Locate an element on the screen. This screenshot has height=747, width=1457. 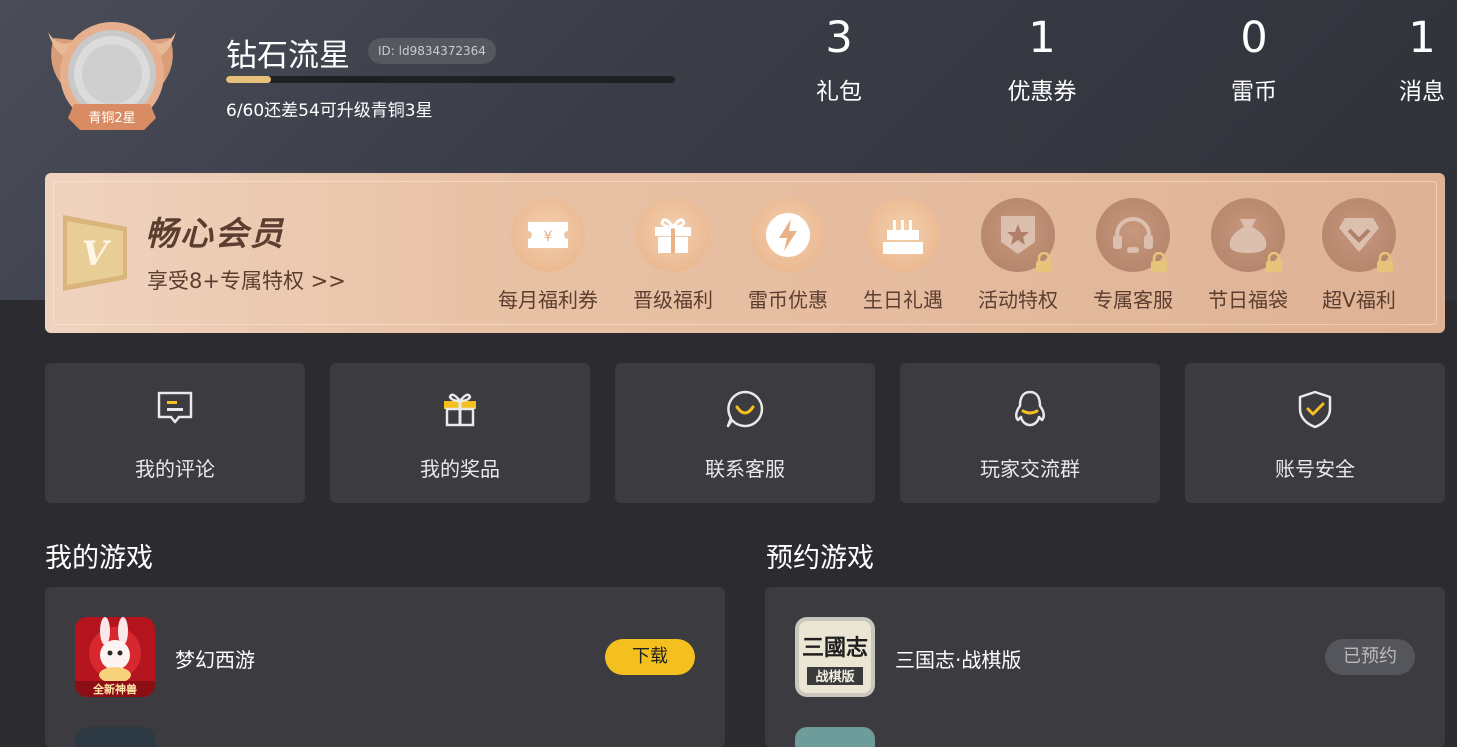
user-id-badge: ID: ld9834372364 is located at coordinates (432, 51).